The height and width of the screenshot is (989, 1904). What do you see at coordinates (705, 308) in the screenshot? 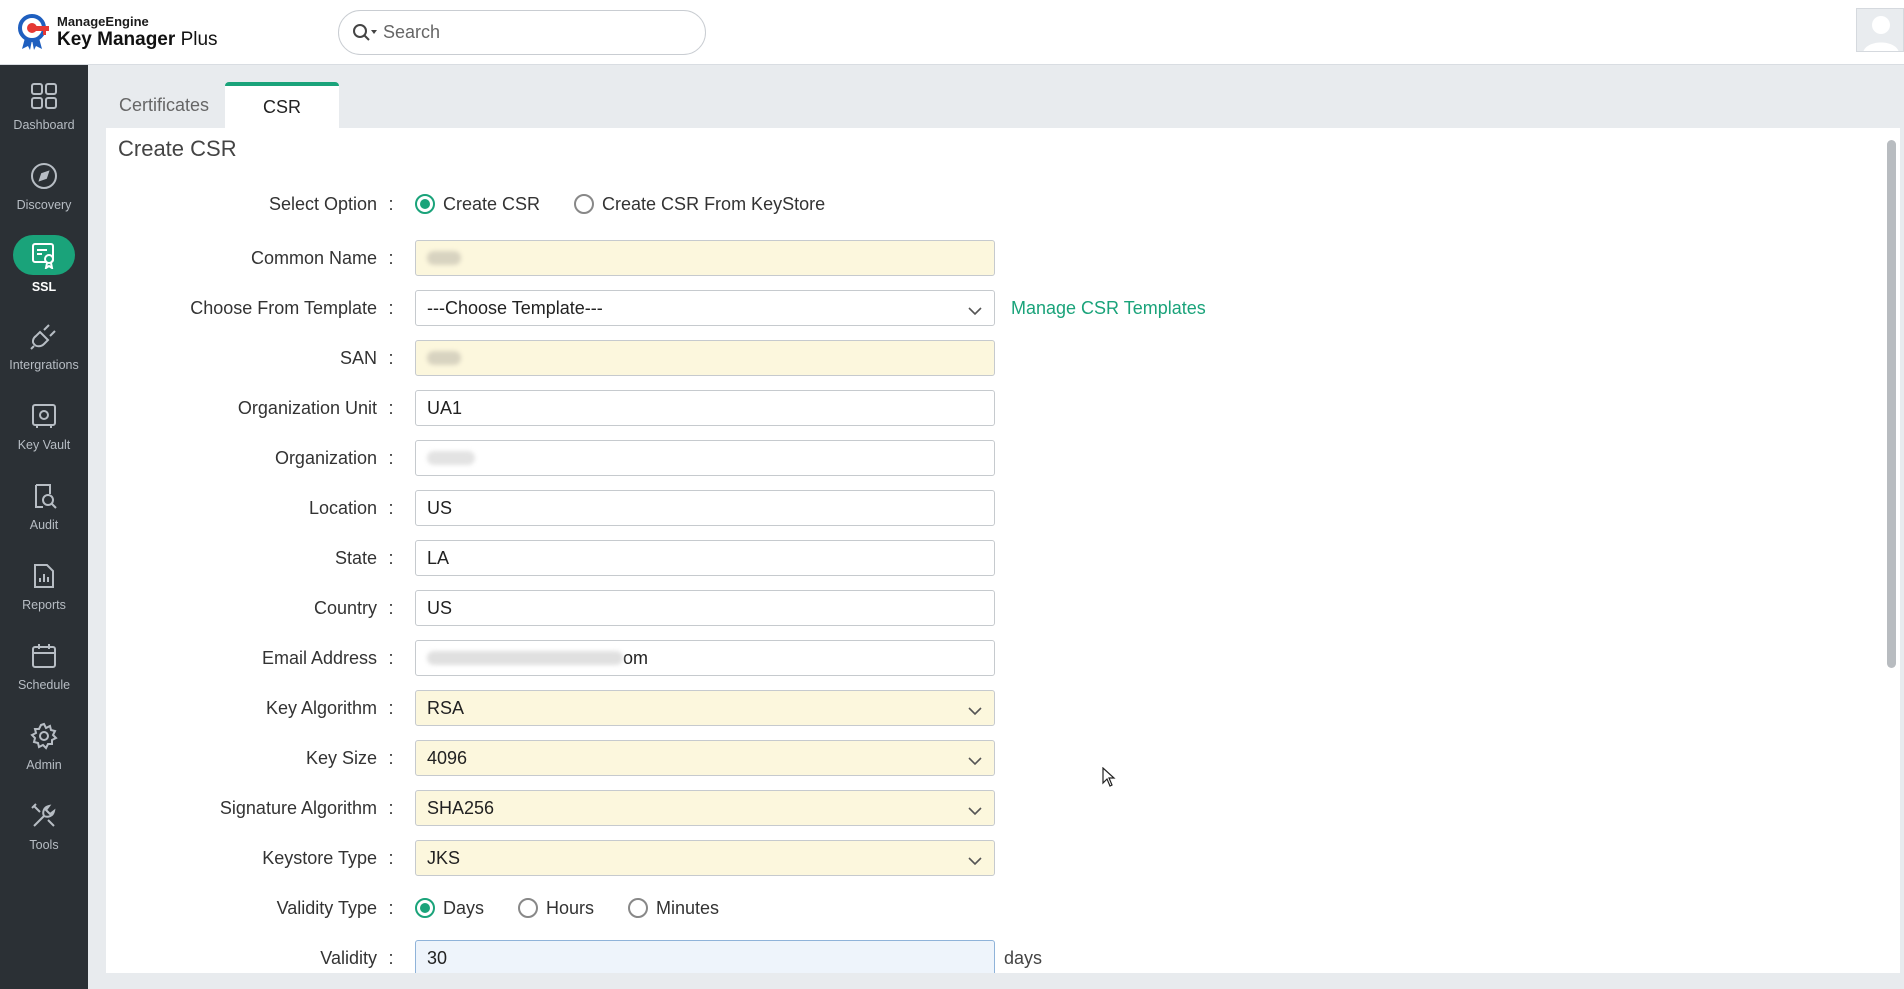
I see `template-select: ---Choose Template---` at bounding box center [705, 308].